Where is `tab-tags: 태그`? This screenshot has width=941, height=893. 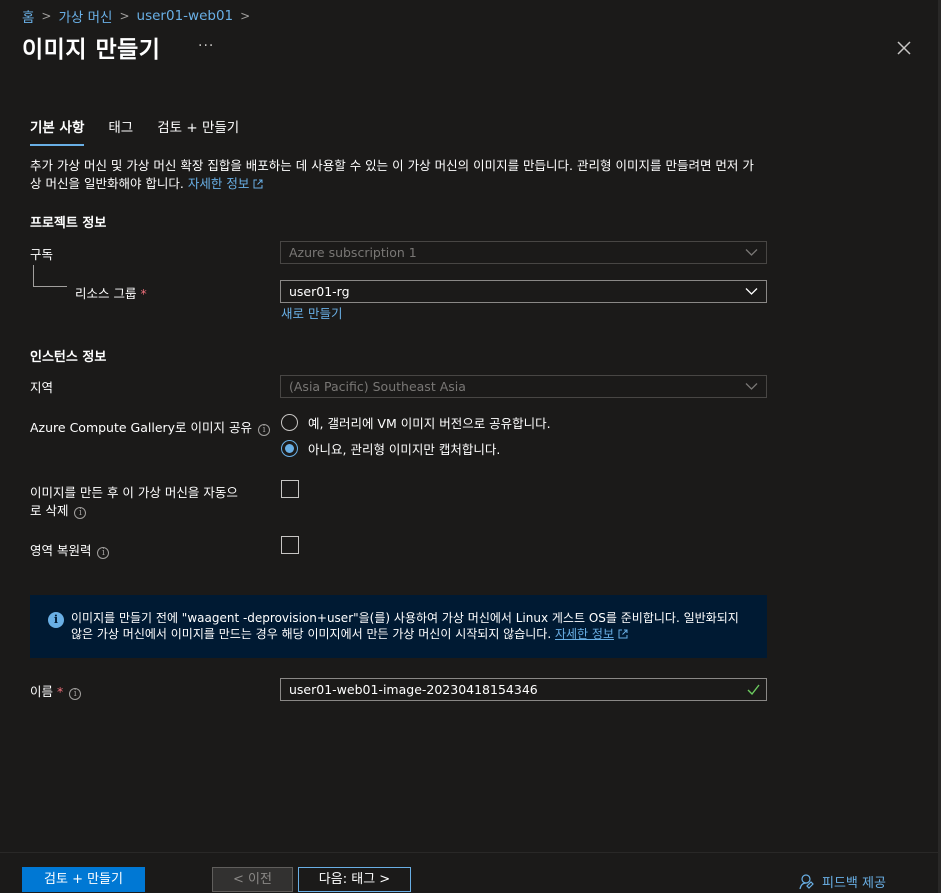
tab-tags: 태그 is located at coordinates (120, 130).